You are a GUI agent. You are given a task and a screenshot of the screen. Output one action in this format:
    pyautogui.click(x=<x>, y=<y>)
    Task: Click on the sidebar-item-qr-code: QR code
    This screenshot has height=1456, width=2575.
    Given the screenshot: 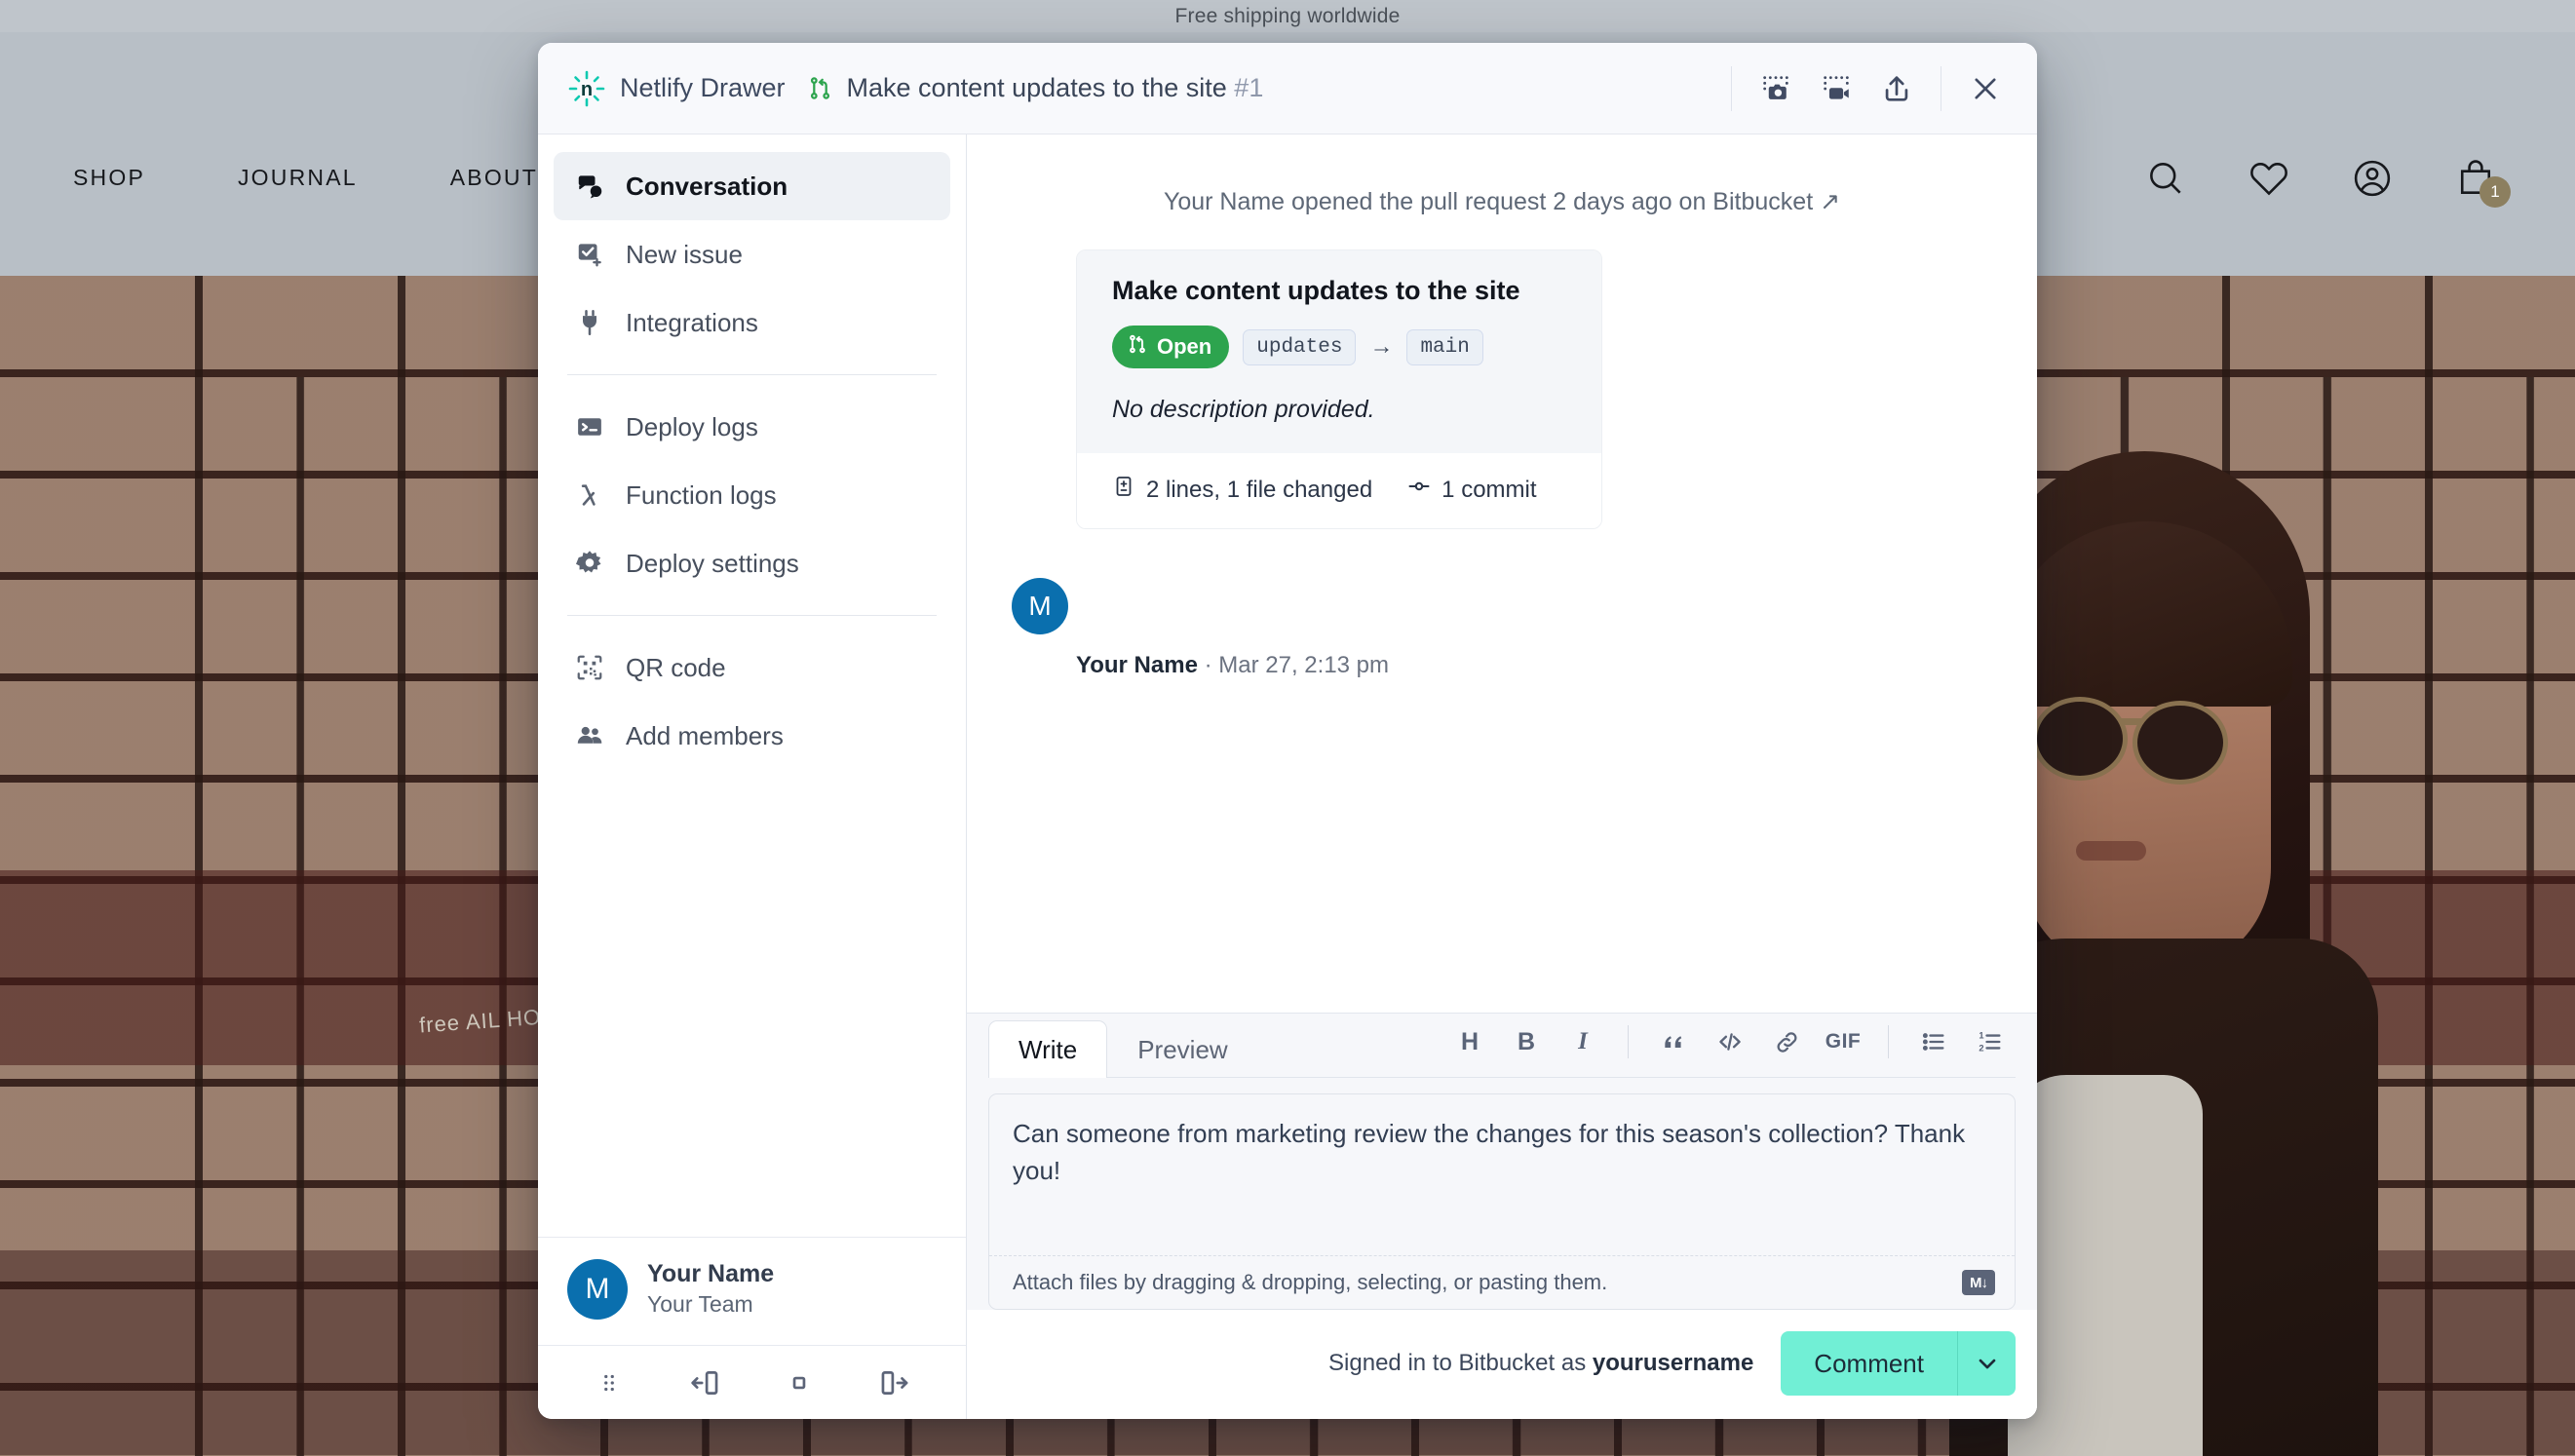 What is the action you would take?
    pyautogui.click(x=752, y=667)
    